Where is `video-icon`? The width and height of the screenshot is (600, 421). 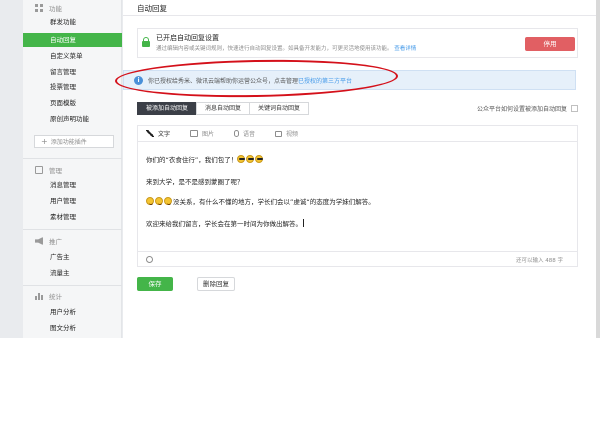
video-icon is located at coordinates (279, 133).